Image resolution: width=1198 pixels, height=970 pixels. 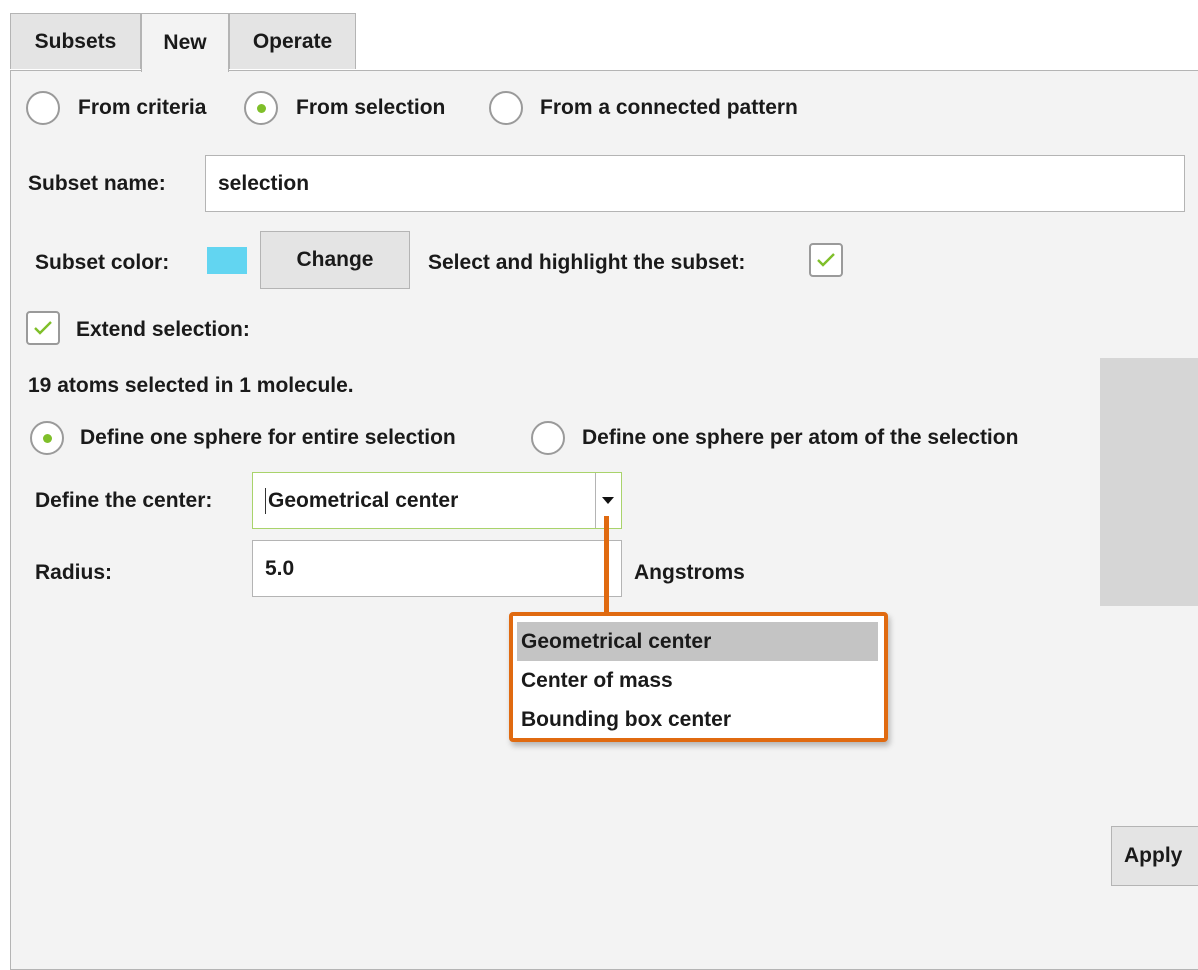 What do you see at coordinates (587, 262) in the screenshot?
I see `highlight-subset-label: Select and highlight the subset:` at bounding box center [587, 262].